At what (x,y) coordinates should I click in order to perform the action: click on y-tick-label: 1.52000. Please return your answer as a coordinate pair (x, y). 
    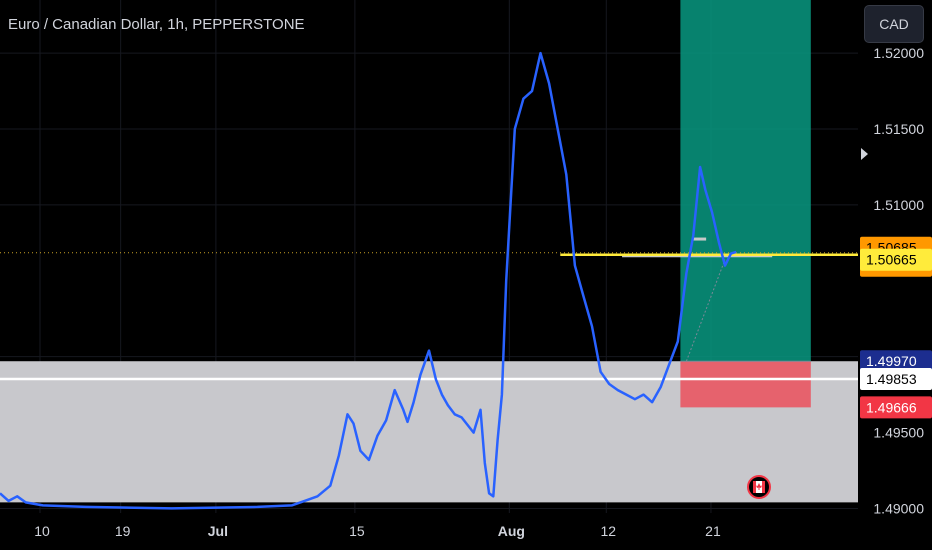
    Looking at the image, I should click on (898, 53).